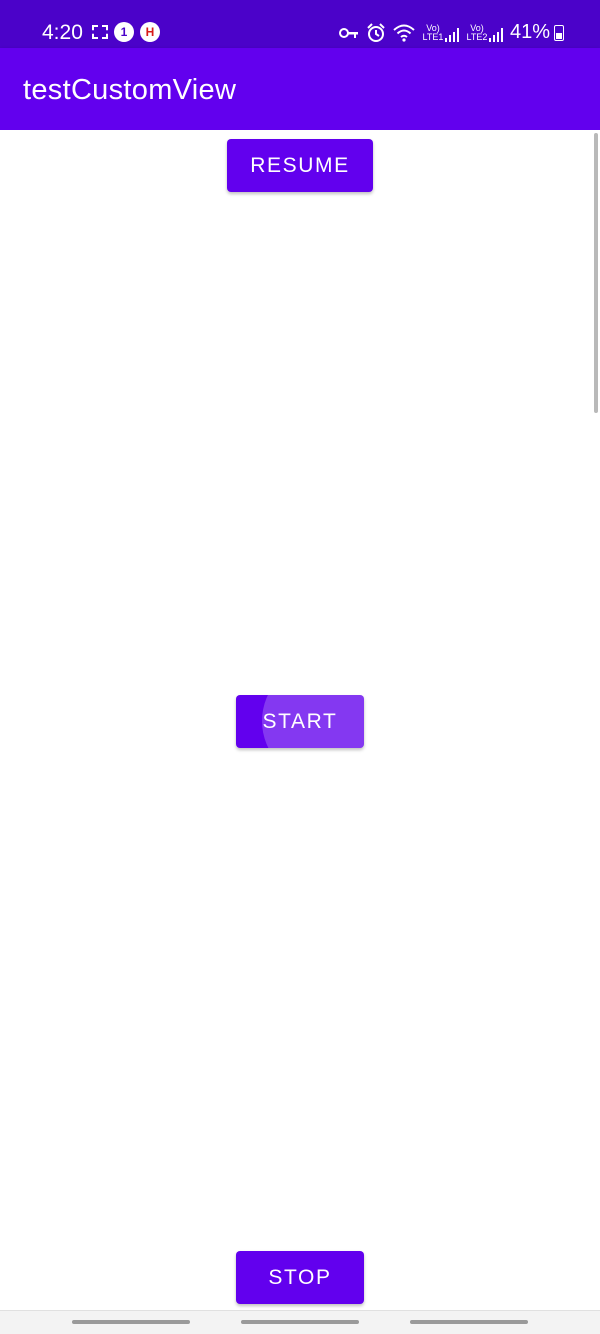 The image size is (600, 1334). Describe the element at coordinates (433, 32) in the screenshot. I see `sim1-label: Vo) LTE1` at that location.